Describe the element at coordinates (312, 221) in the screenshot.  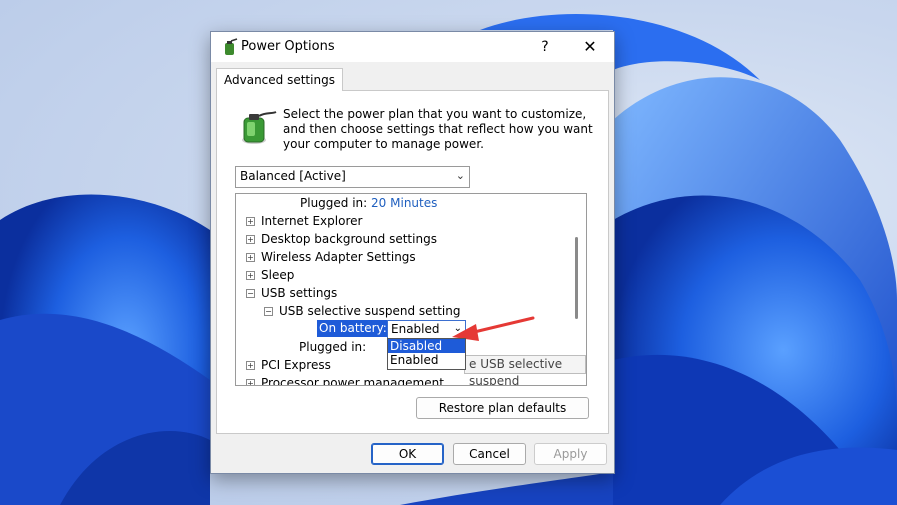
I see `tree-item-label: Internet Explorer` at that location.